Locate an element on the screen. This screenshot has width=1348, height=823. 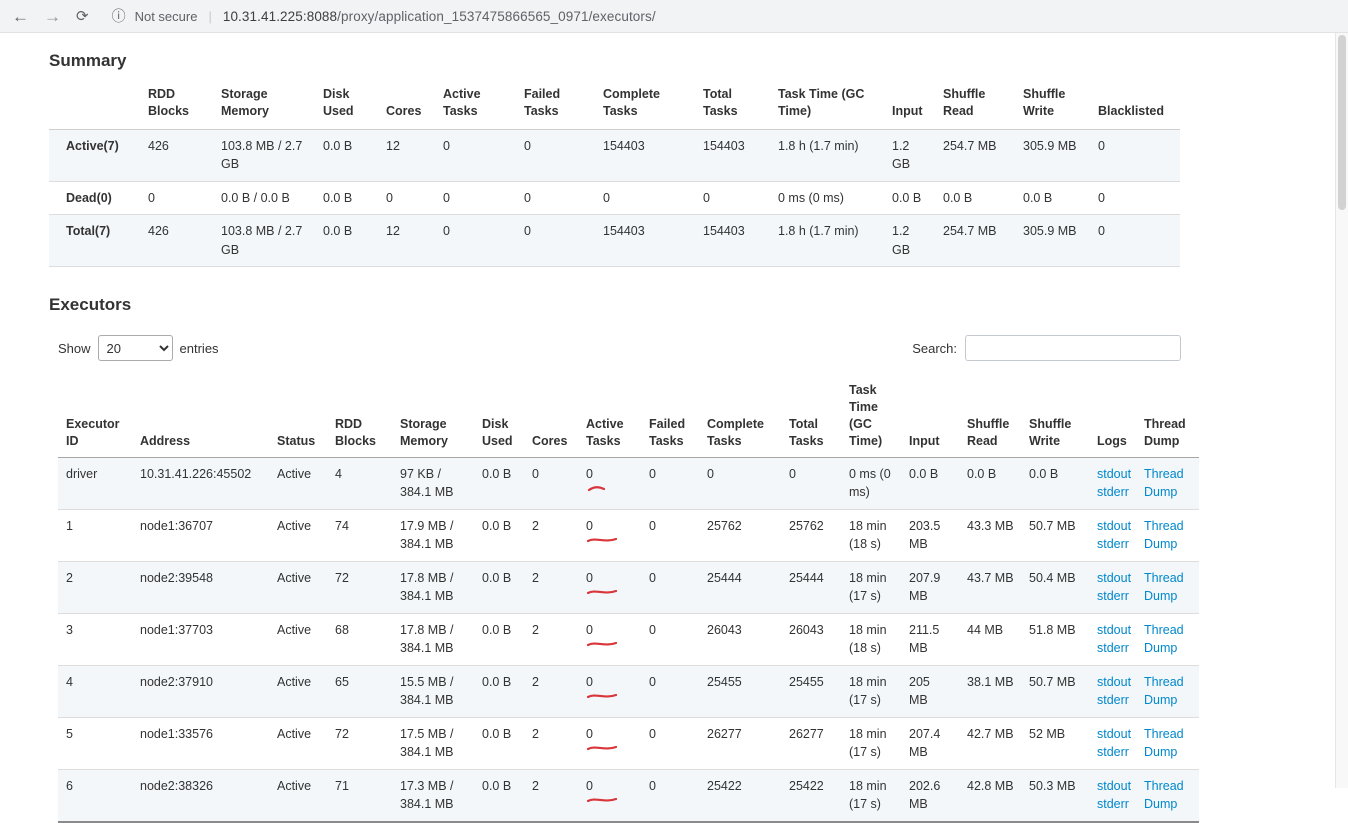
executors-column-header: Storage Memory is located at coordinates (433, 417).